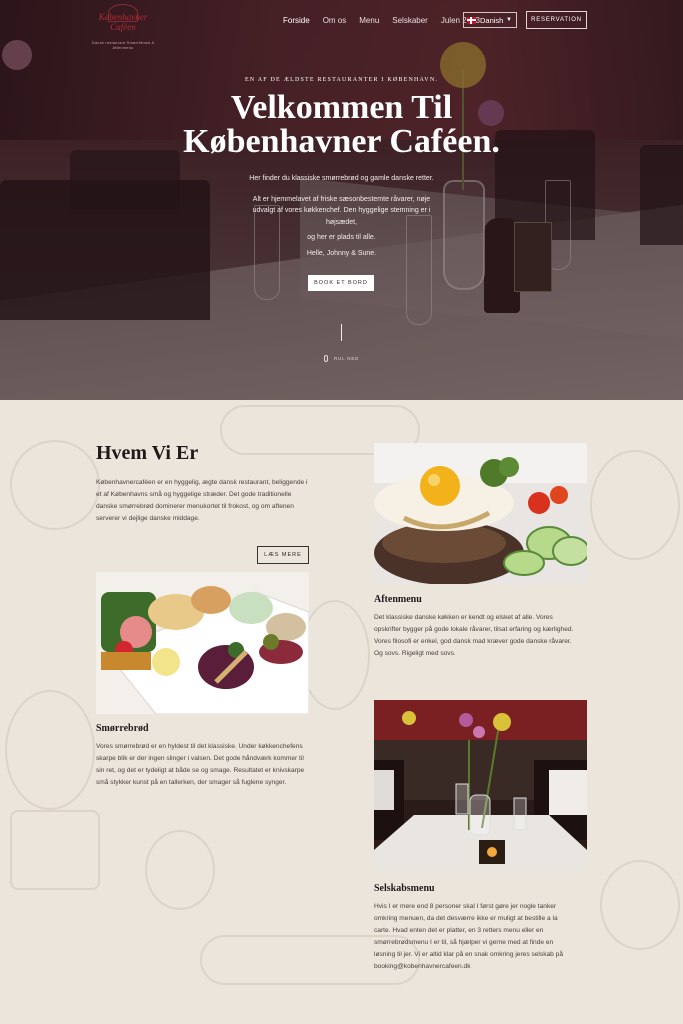 The width and height of the screenshot is (683, 1024). What do you see at coordinates (122, 728) in the screenshot?
I see `smorrebrod-title: Smørrebrød` at bounding box center [122, 728].